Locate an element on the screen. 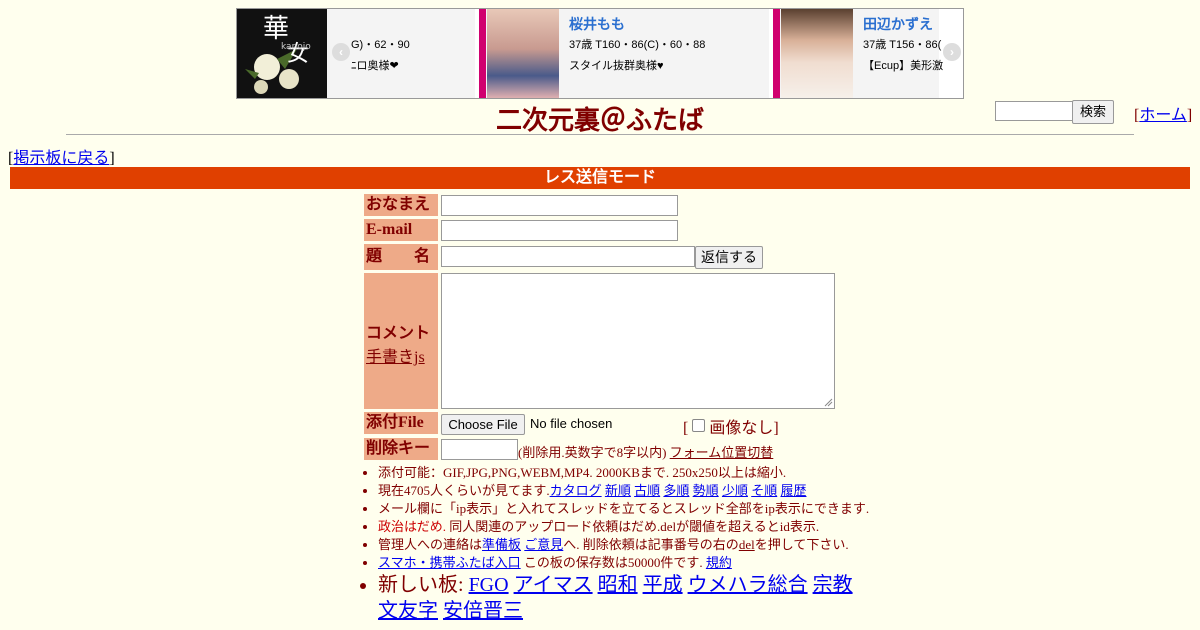 The image size is (1200, 630). choose-file-button: Choose File is located at coordinates (483, 424).